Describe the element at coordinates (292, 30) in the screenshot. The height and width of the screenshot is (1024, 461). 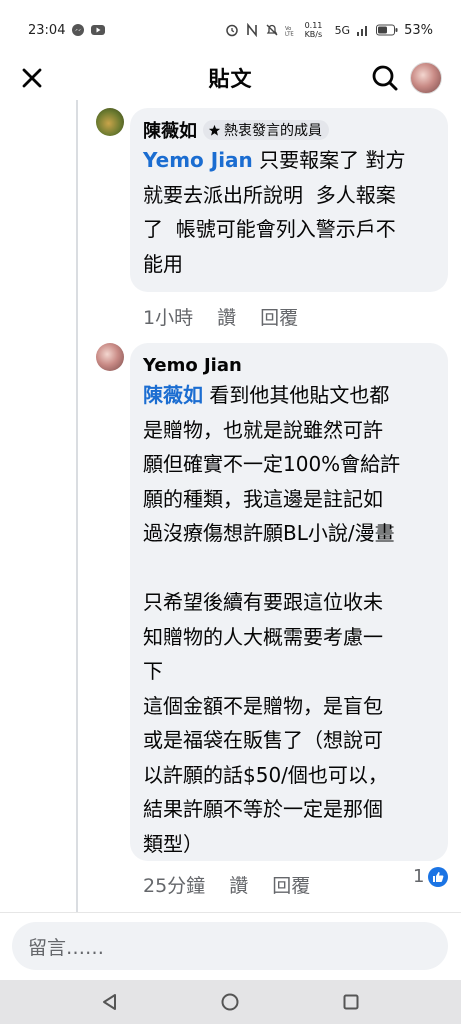
I see `volte-icon: Vo LTE` at that location.